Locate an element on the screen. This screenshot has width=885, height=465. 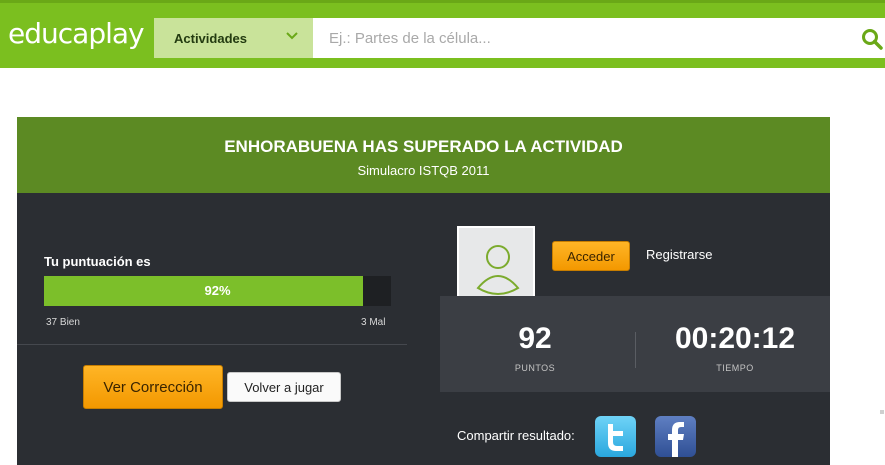
play-again-button: Volver a jugar is located at coordinates (284, 387).